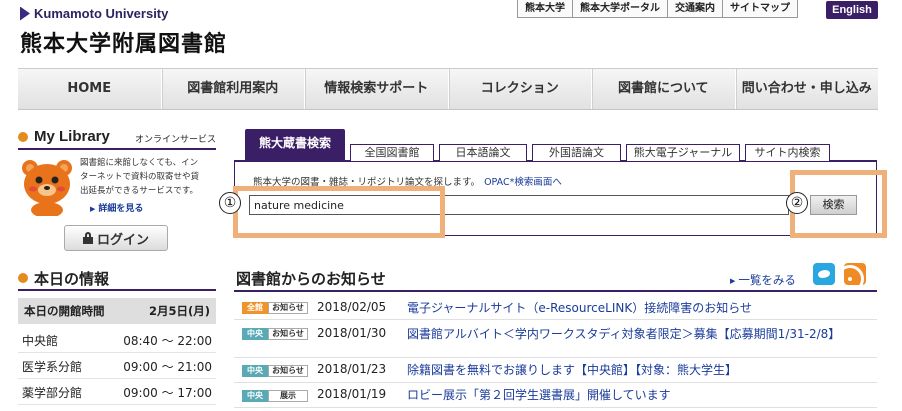  I want to click on branch-hours: 09:00 ～ 21:00, so click(167, 366).